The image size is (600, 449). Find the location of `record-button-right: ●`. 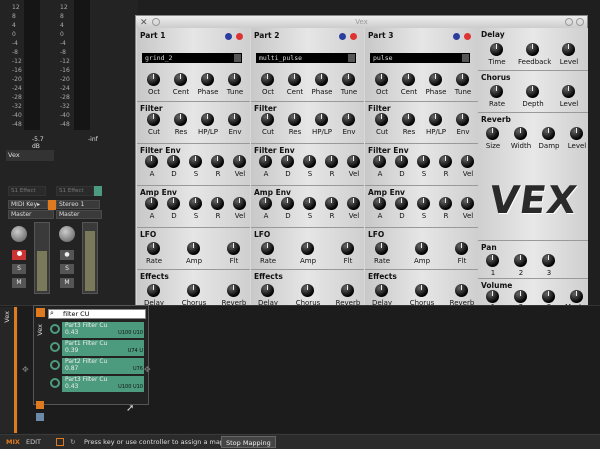

record-button-right: ● is located at coordinates (67, 255).